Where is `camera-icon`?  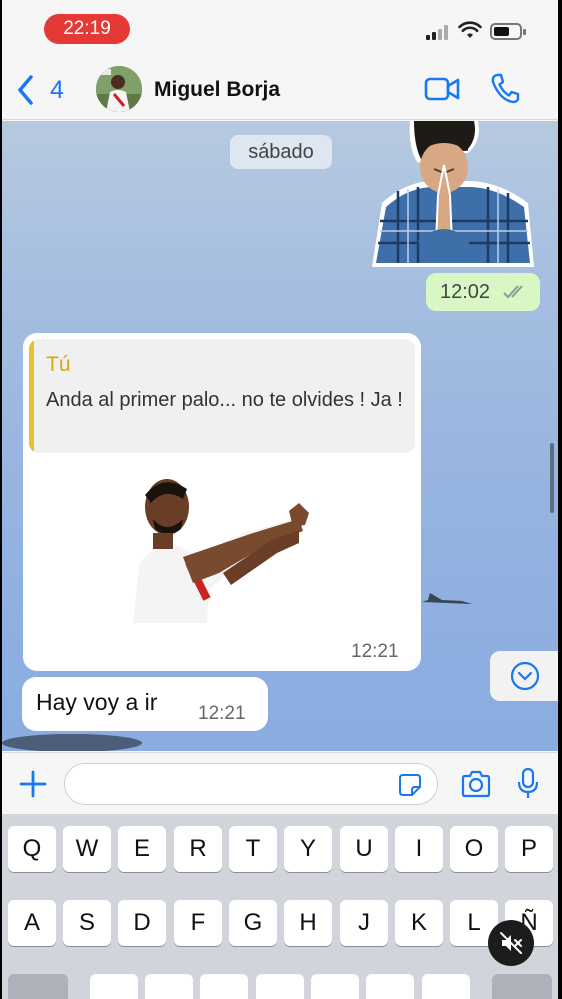 camera-icon is located at coordinates (476, 784).